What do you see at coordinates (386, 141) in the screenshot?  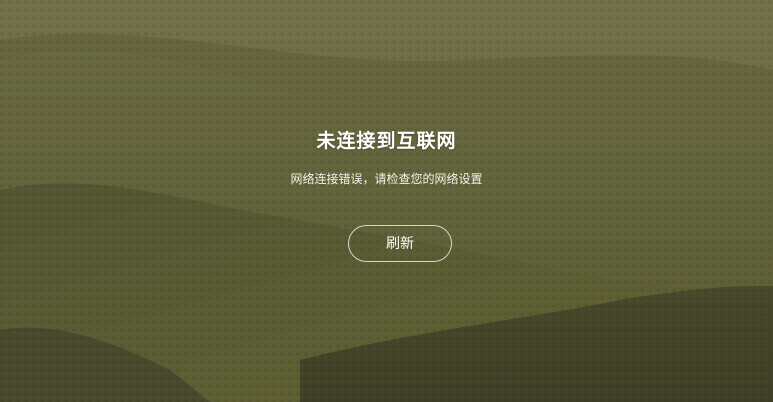 I see `error-title: 未连接到互联网` at bounding box center [386, 141].